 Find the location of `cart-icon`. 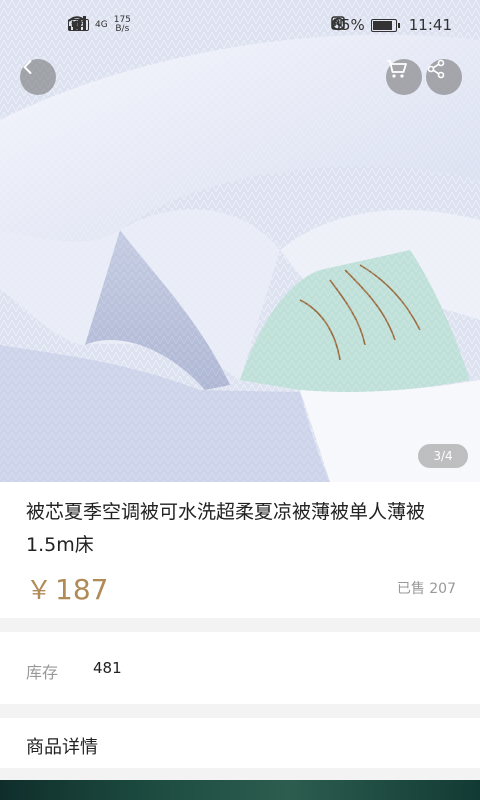

cart-icon is located at coordinates (397, 69).